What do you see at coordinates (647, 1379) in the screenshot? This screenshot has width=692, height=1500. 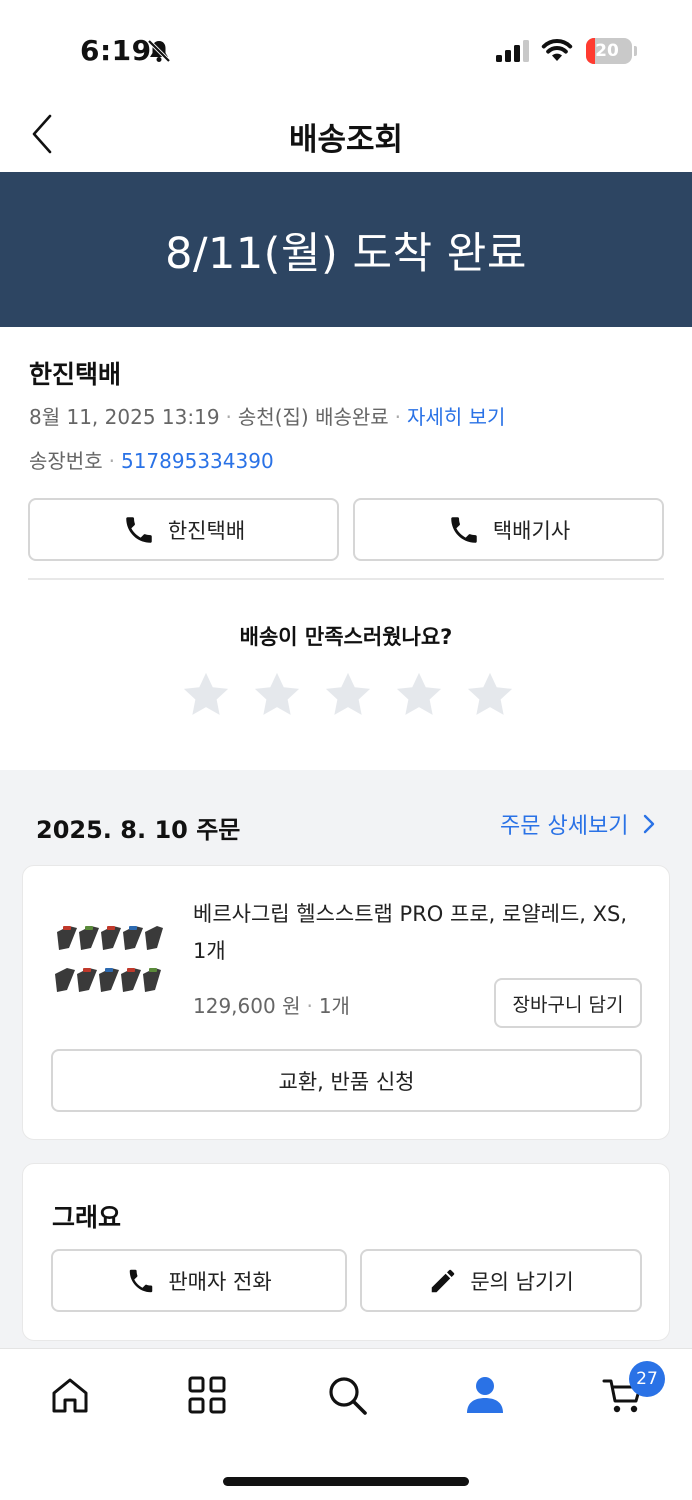 I see `cart-count-badge: 27` at bounding box center [647, 1379].